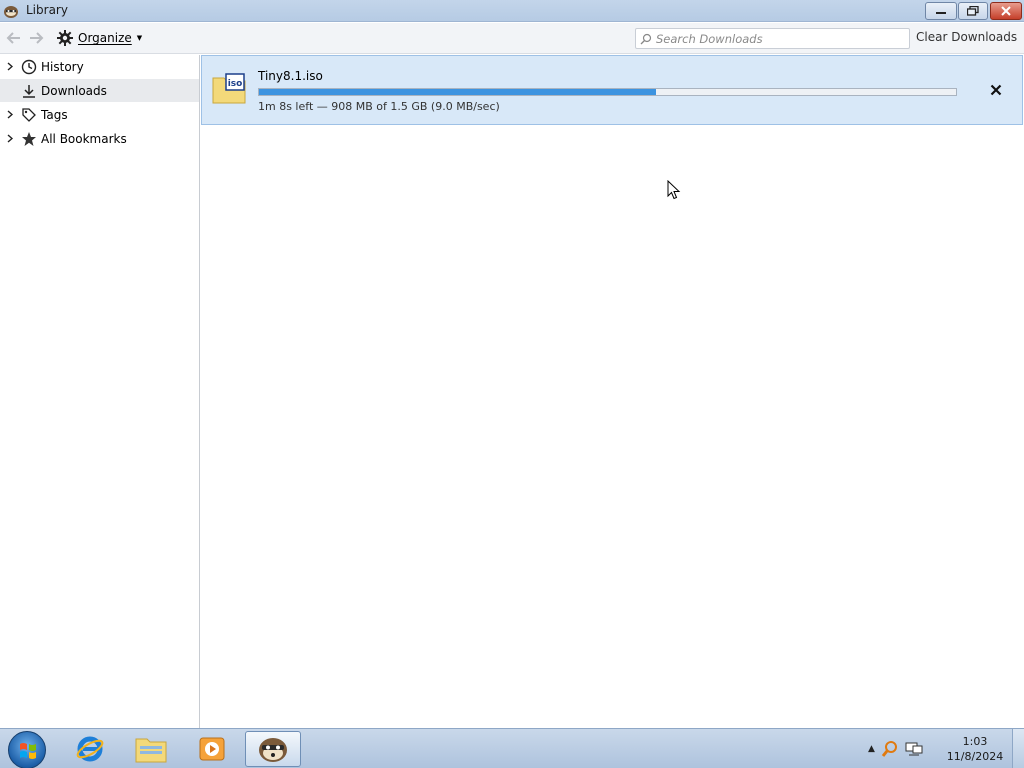  I want to click on svg-text: iso, so click(235, 84).